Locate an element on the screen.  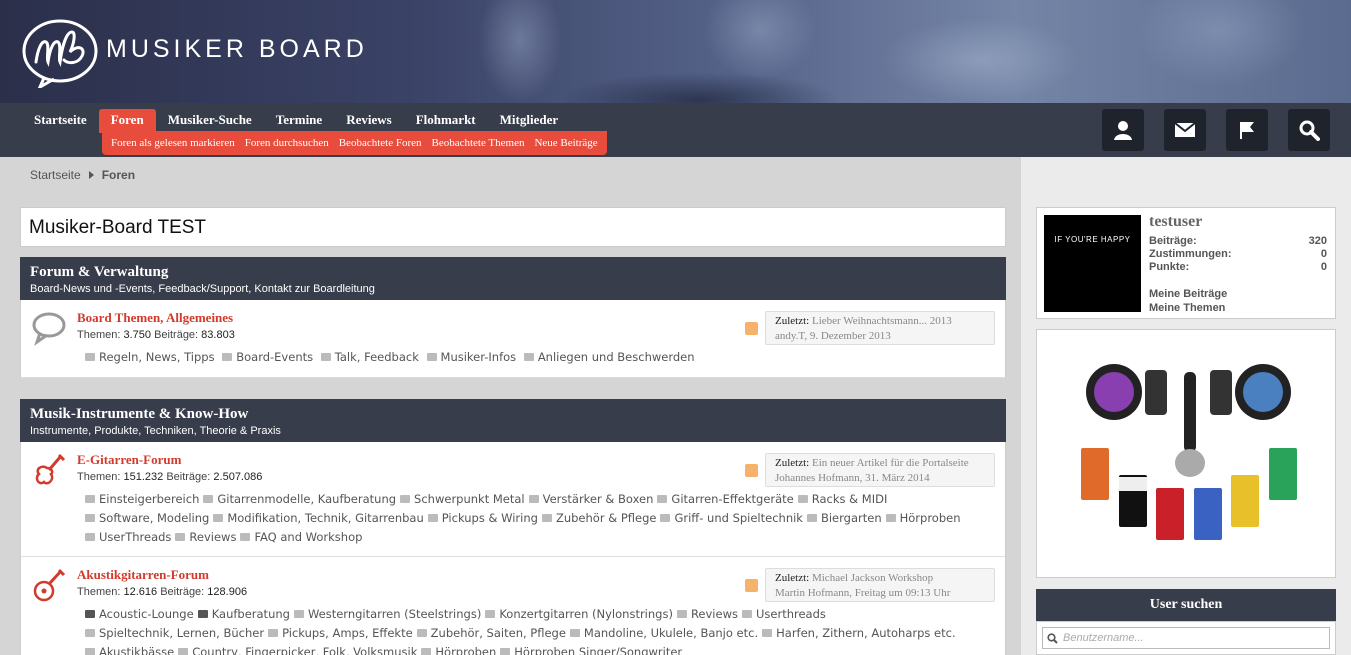
subforum-link: Board-Events is located at coordinates (267, 357).